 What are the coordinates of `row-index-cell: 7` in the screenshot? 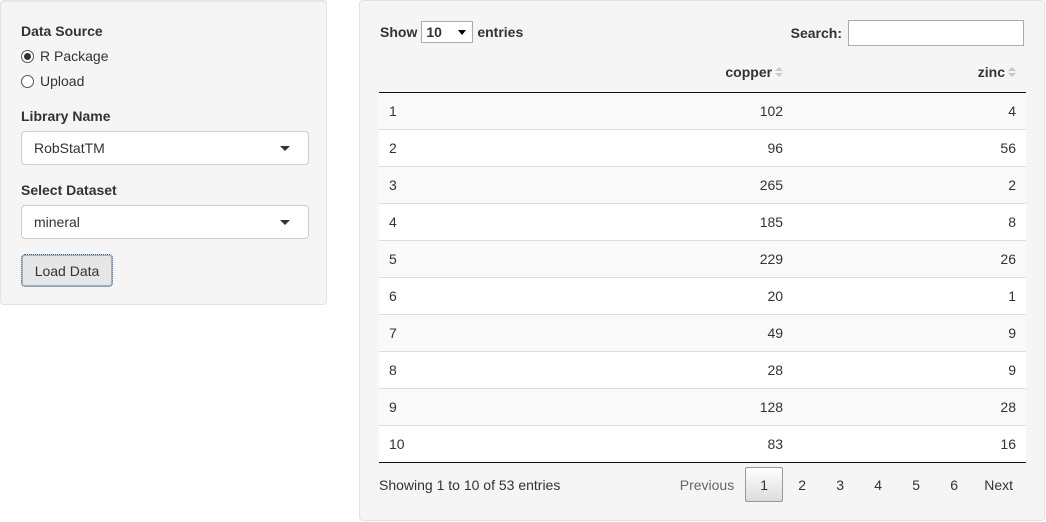 It's located at (434, 332).